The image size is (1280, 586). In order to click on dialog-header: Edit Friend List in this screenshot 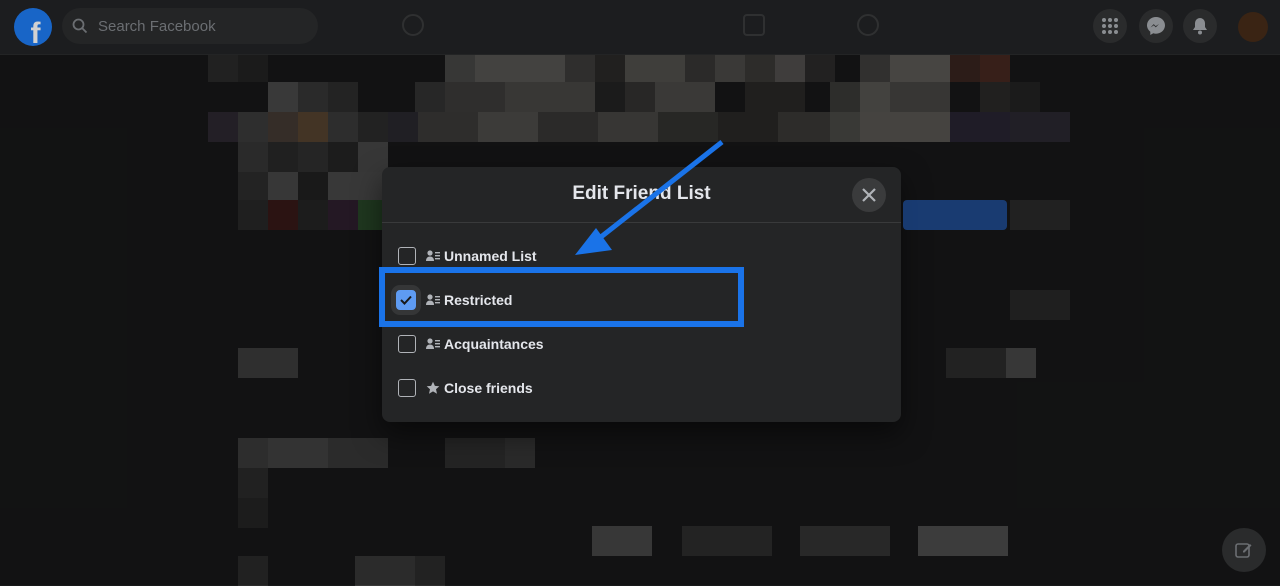, I will do `click(641, 195)`.